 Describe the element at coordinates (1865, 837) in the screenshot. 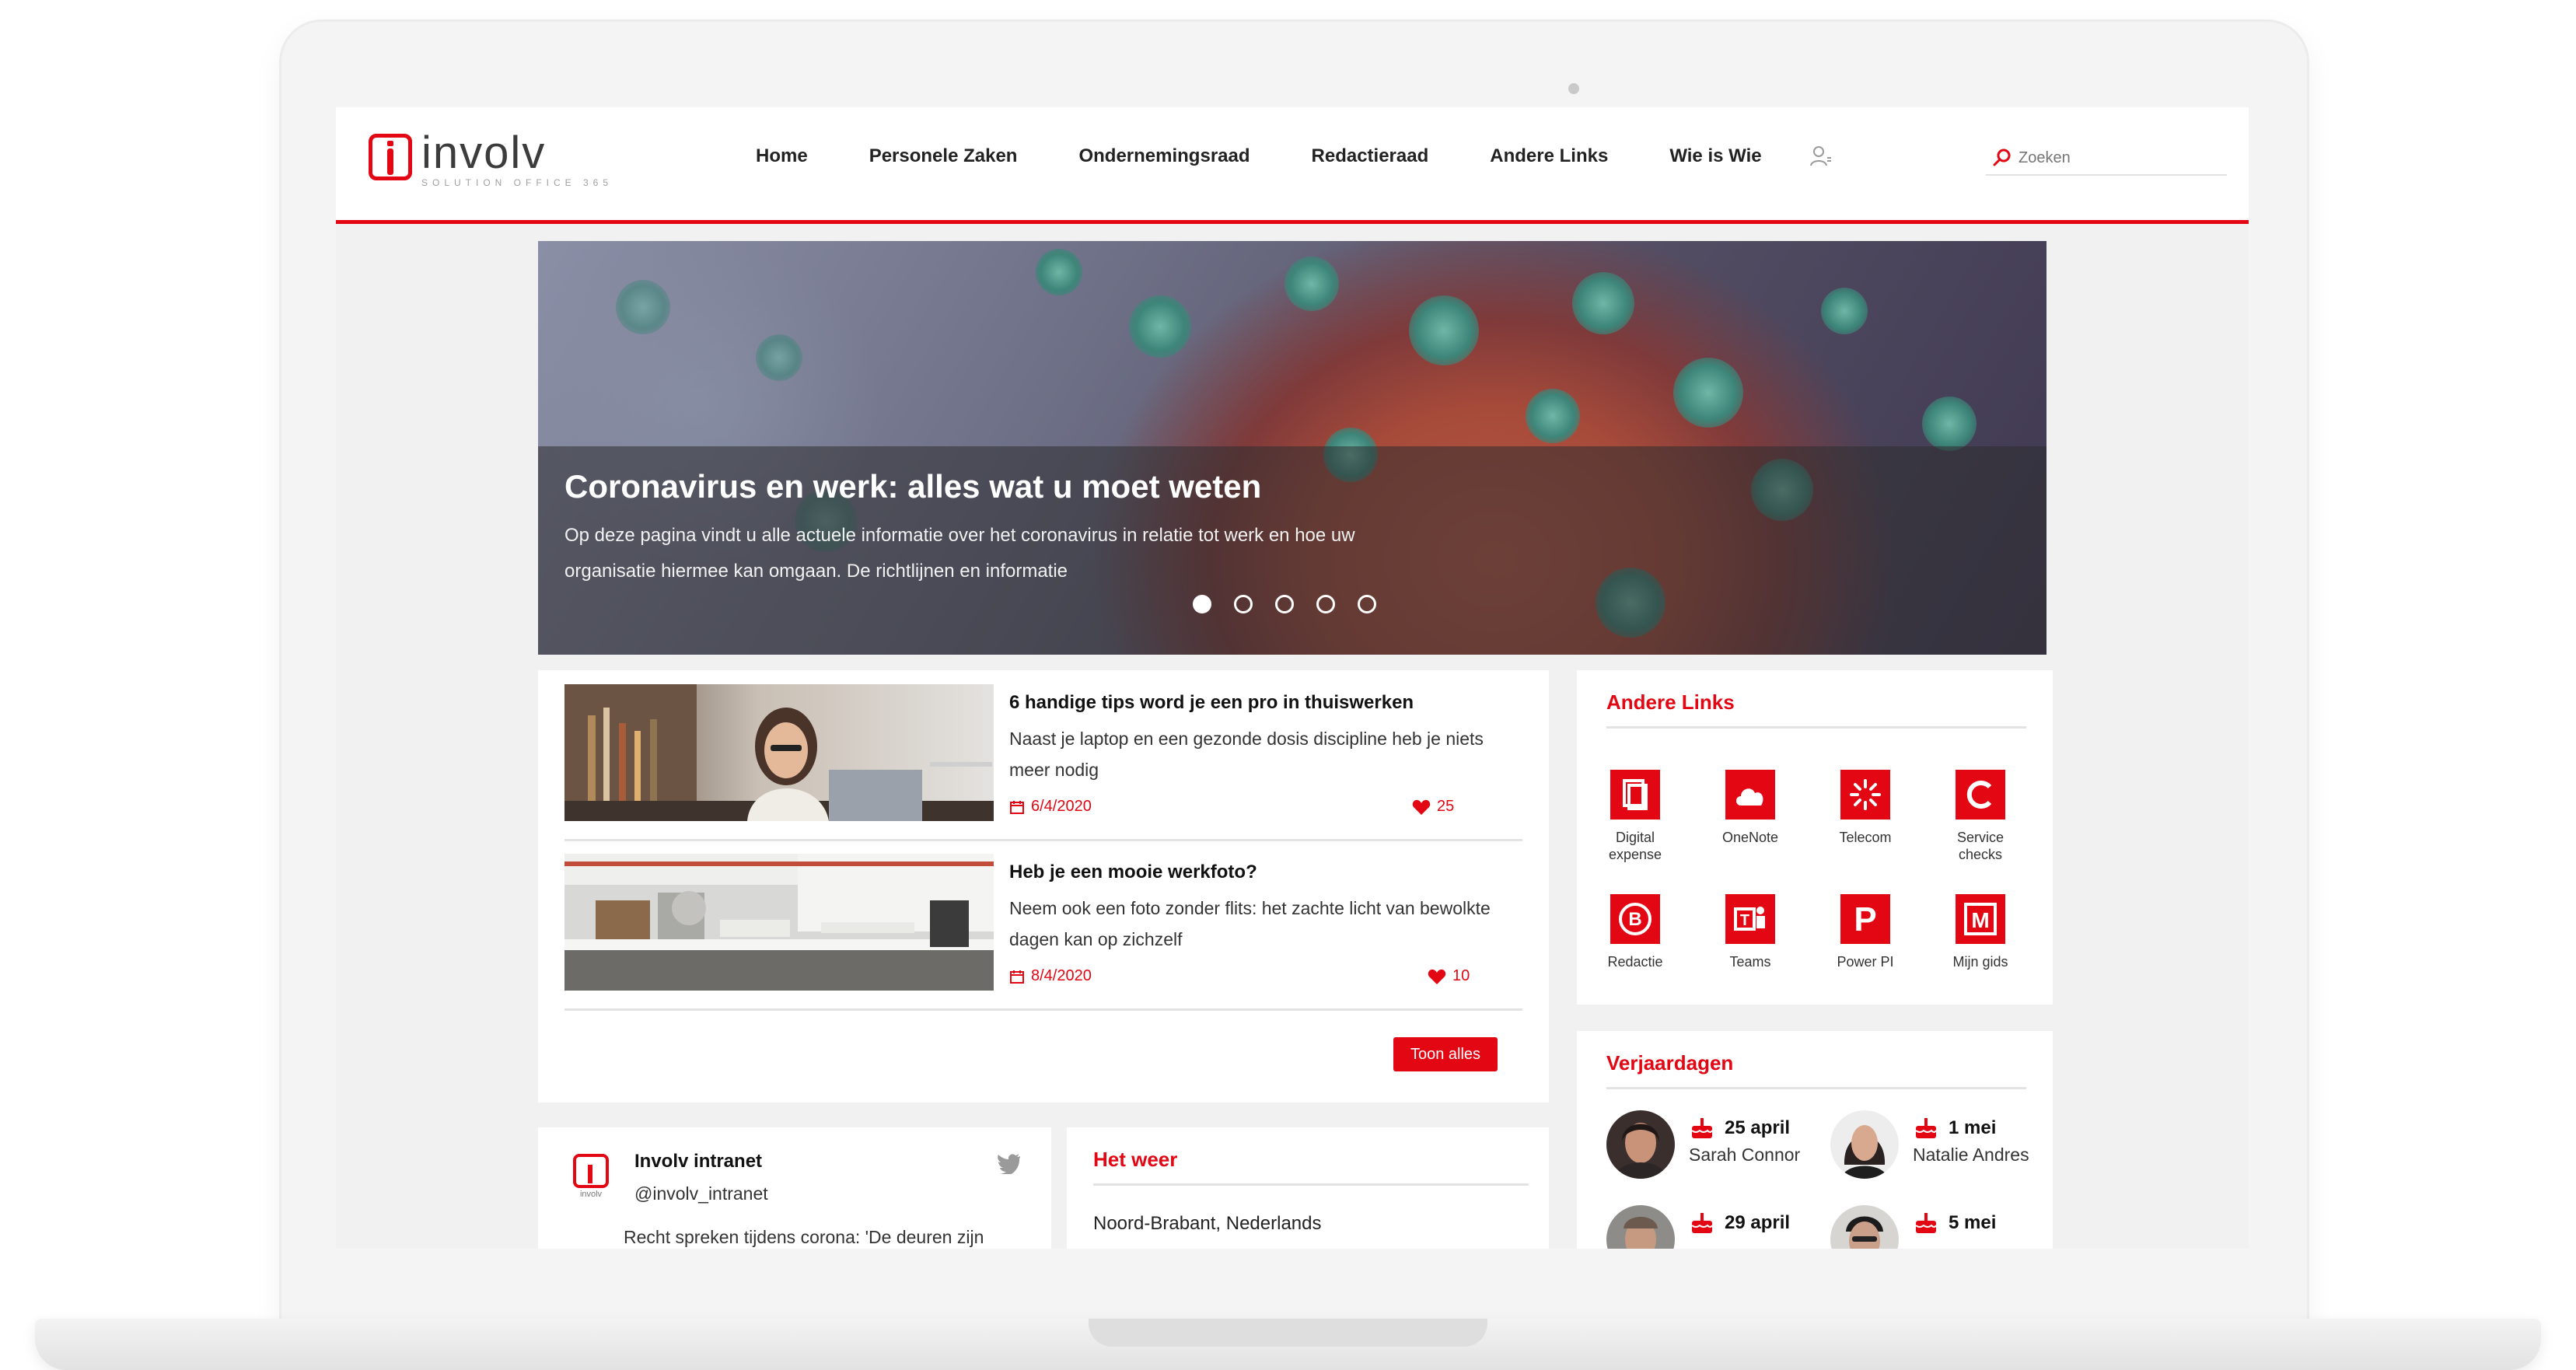

I see `link-label: Telecom` at that location.